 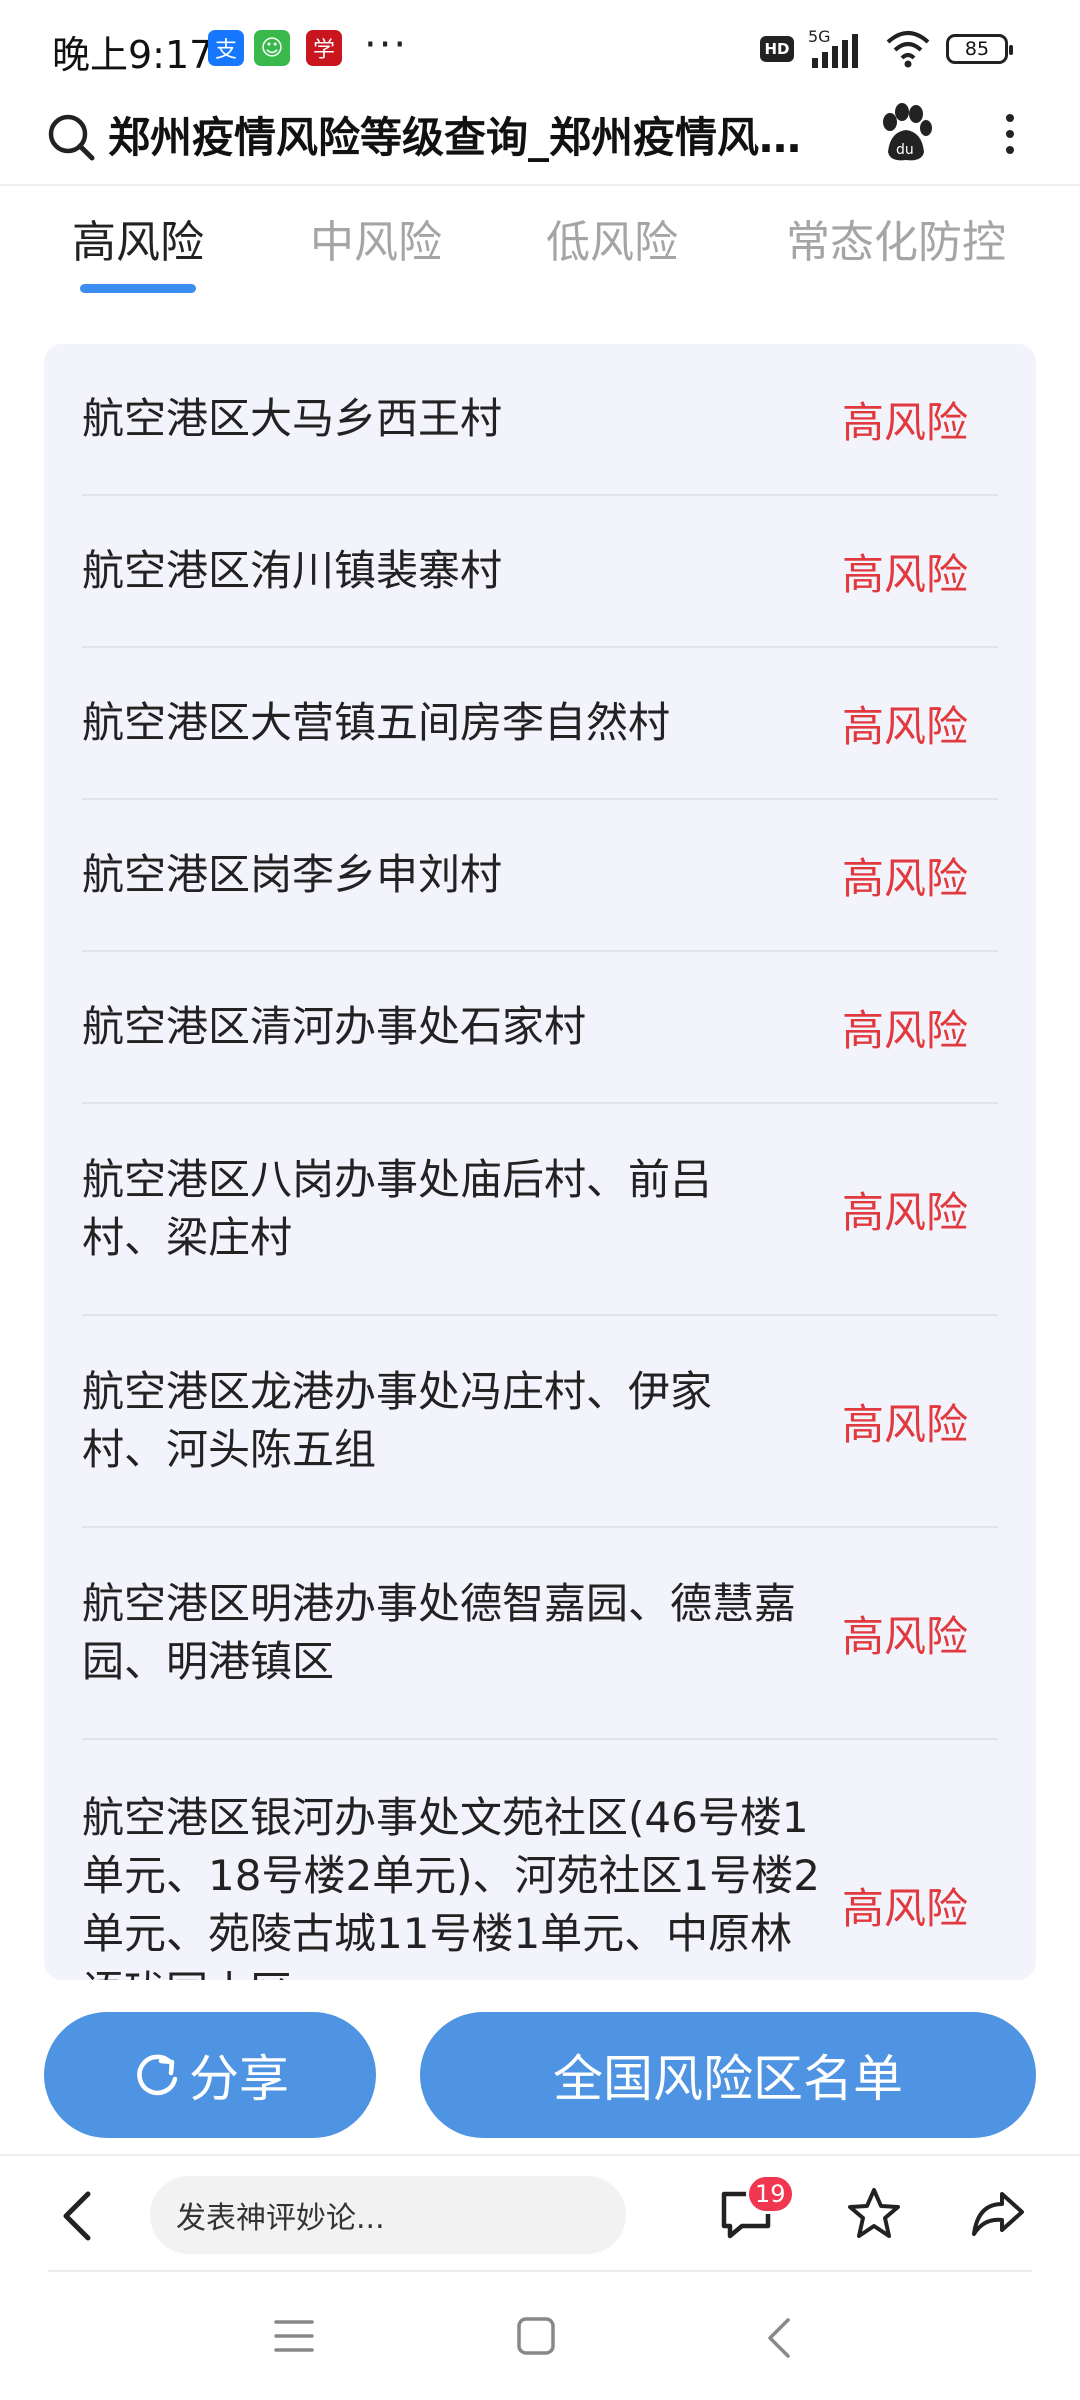 I want to click on tab-high-risk: 高风险, so click(x=138, y=238).